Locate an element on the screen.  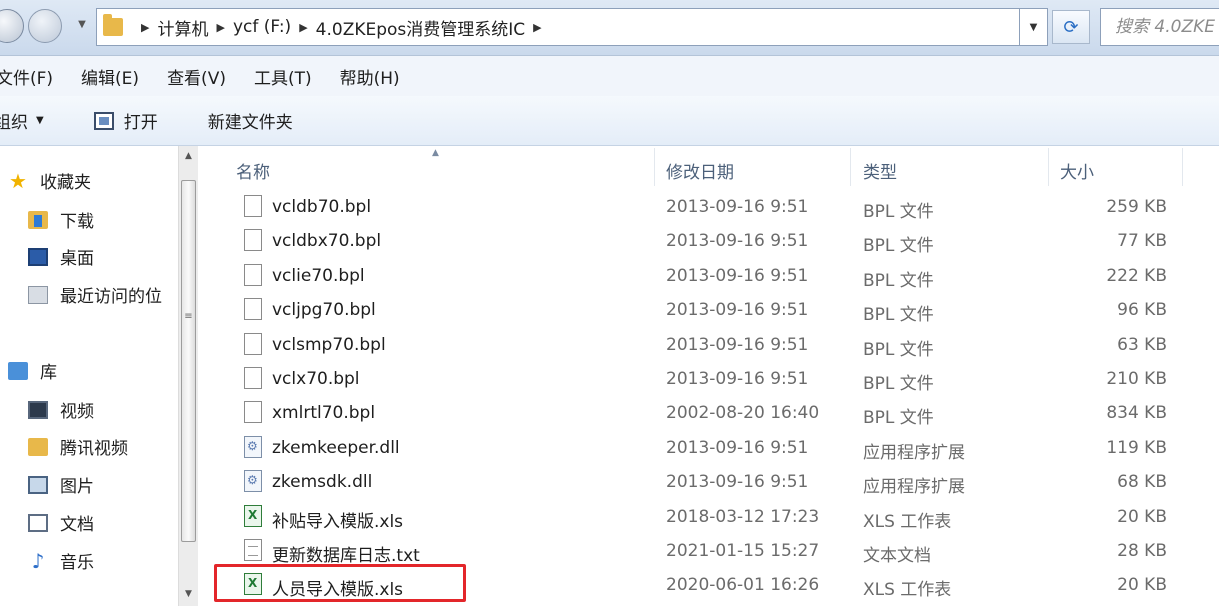
file-row: vcldb70.bpl 2013-09-16 9:51 BPL 文件 259 KB is located at coordinates (708, 207).